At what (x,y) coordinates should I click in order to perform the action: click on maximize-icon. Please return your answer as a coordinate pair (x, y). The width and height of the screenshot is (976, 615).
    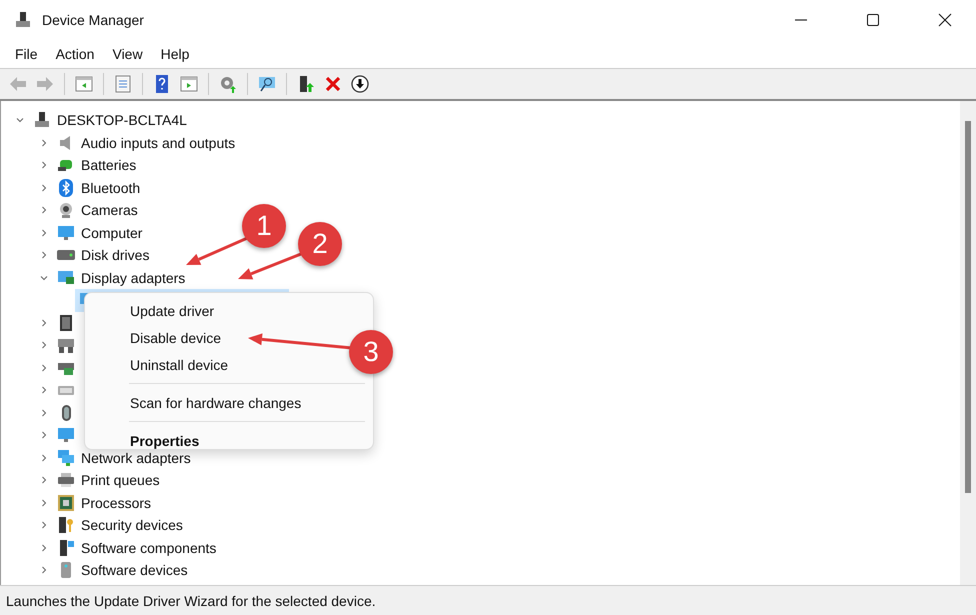
    Looking at the image, I should click on (873, 20).